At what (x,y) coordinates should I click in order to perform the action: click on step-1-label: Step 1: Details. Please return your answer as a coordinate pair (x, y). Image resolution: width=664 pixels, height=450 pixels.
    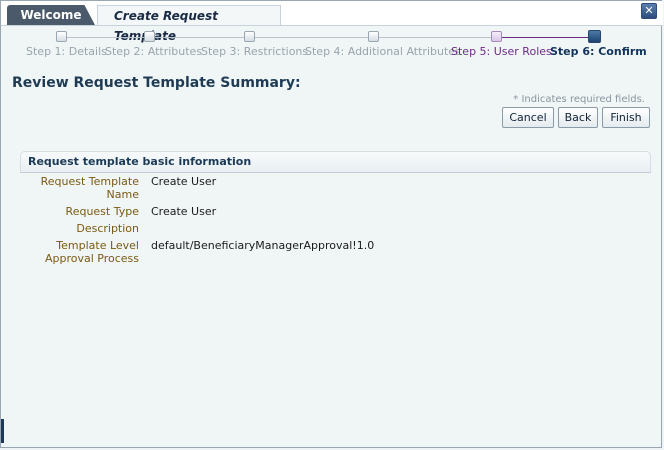
    Looking at the image, I should click on (66, 51).